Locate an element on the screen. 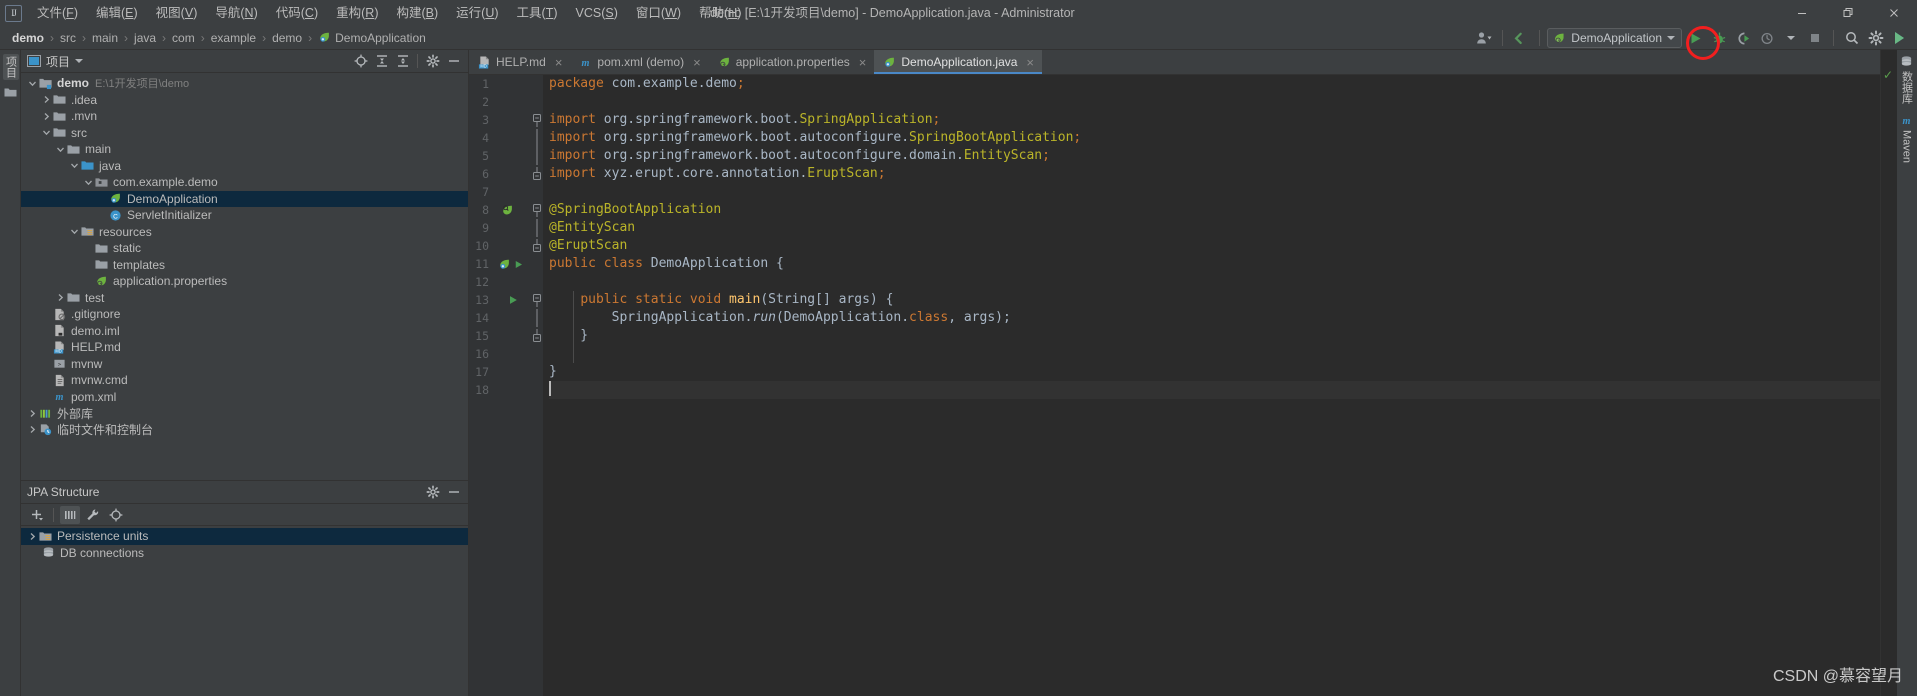 The width and height of the screenshot is (1917, 696). expand-all-icon is located at coordinates (381, 61).